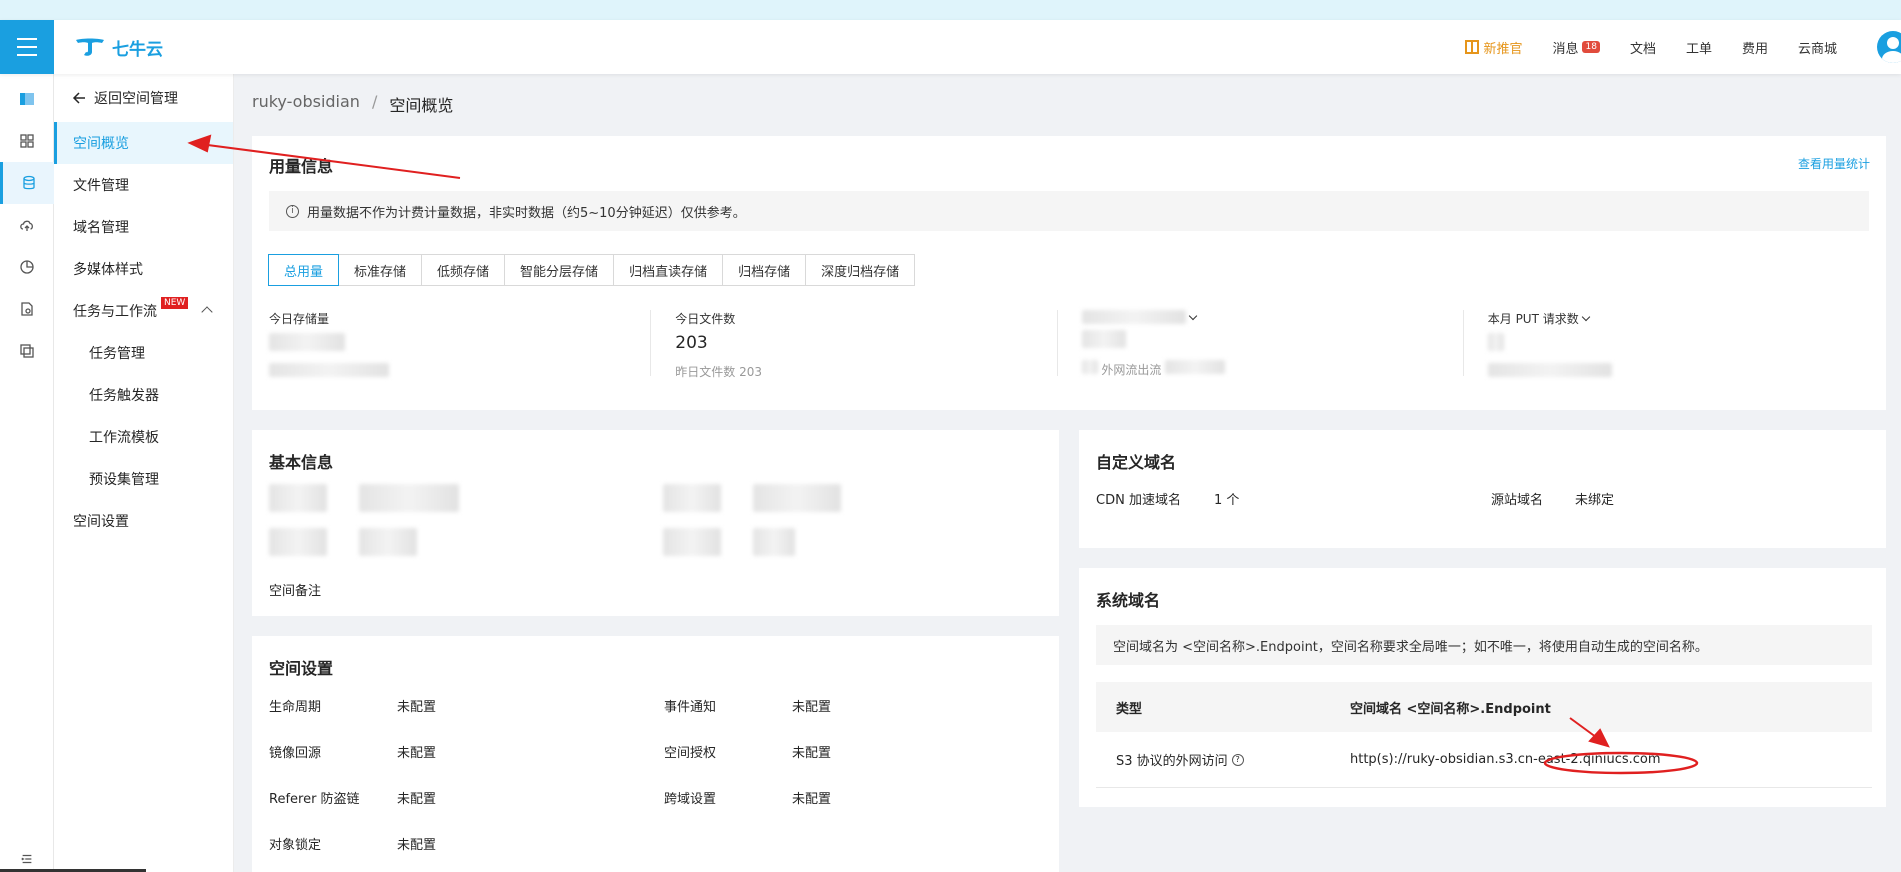  Describe the element at coordinates (1595, 500) in the screenshot. I see `origin-domain-value: 未绑定` at that location.